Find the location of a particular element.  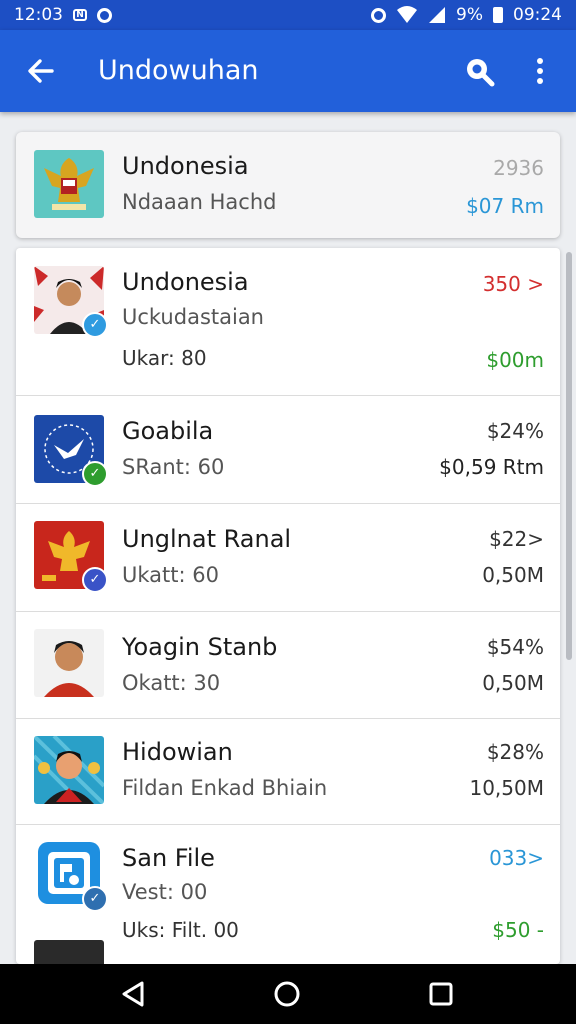

item-right-top: $24% is located at coordinates (515, 431).